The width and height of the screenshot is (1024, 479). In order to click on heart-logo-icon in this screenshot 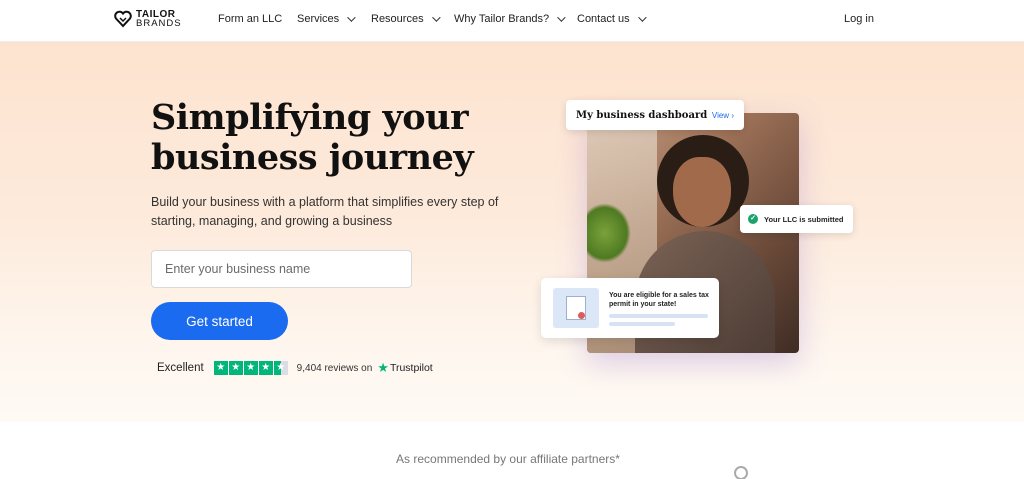, I will do `click(123, 19)`.